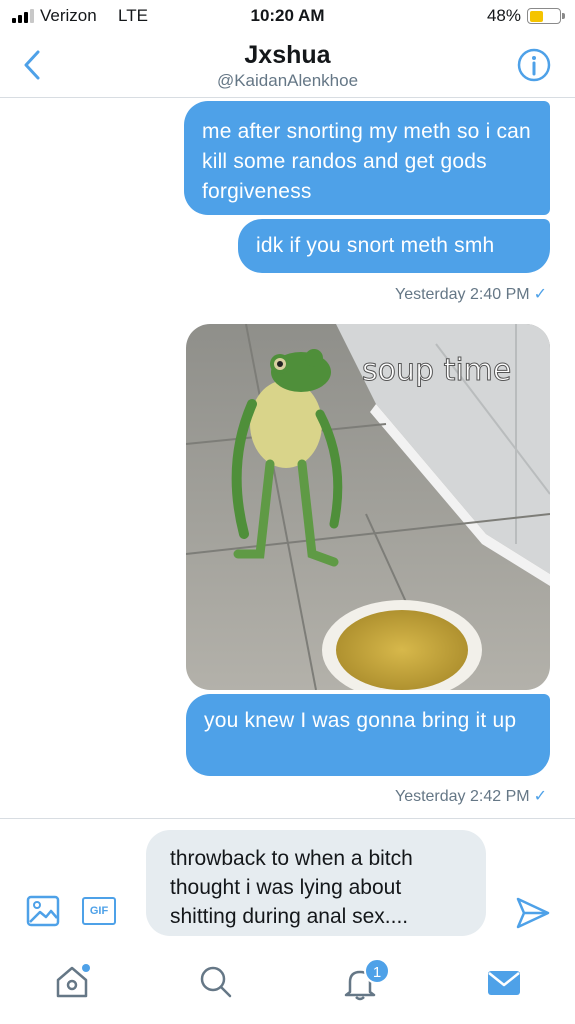  I want to click on image-icon, so click(43, 911).